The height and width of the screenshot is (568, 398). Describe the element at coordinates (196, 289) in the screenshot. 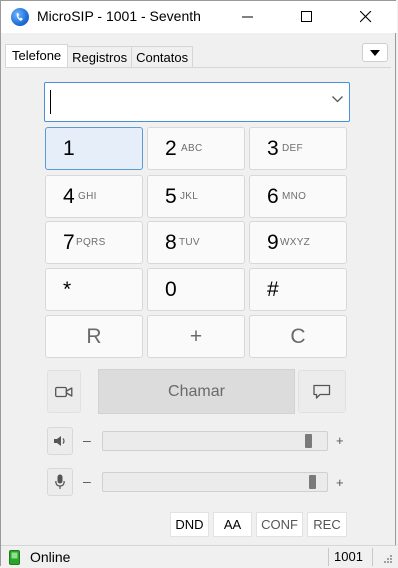

I see `key-0: 0` at that location.